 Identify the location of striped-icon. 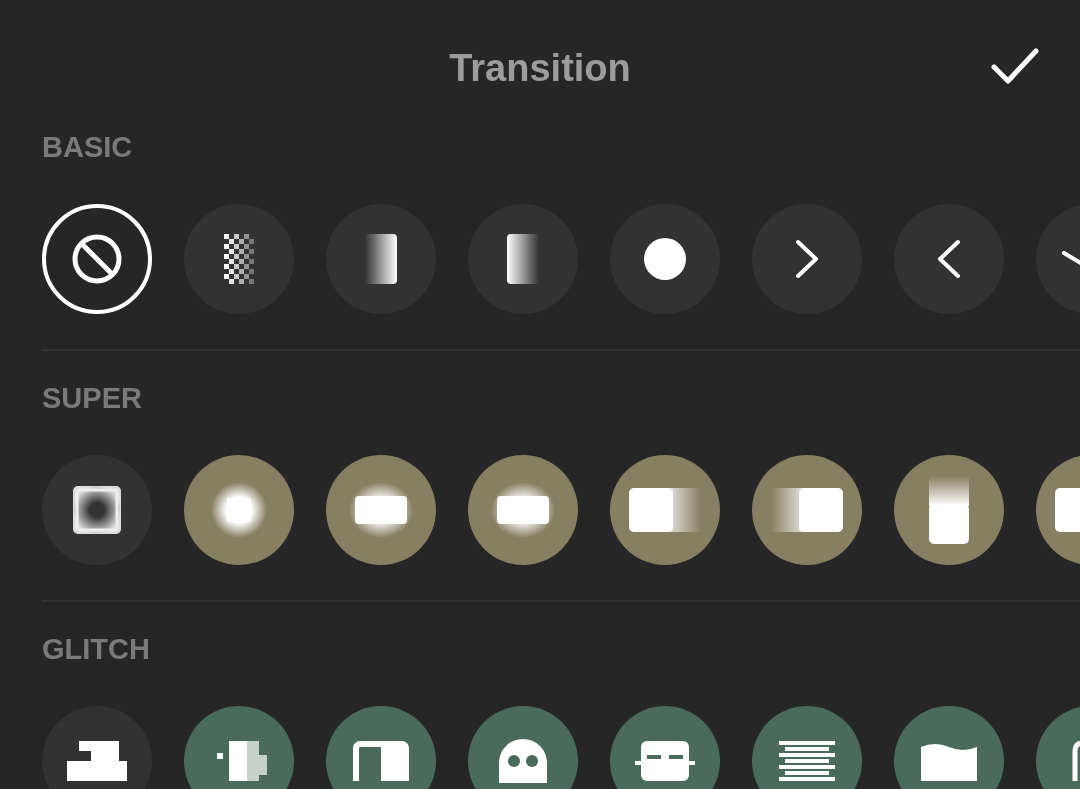
(807, 761).